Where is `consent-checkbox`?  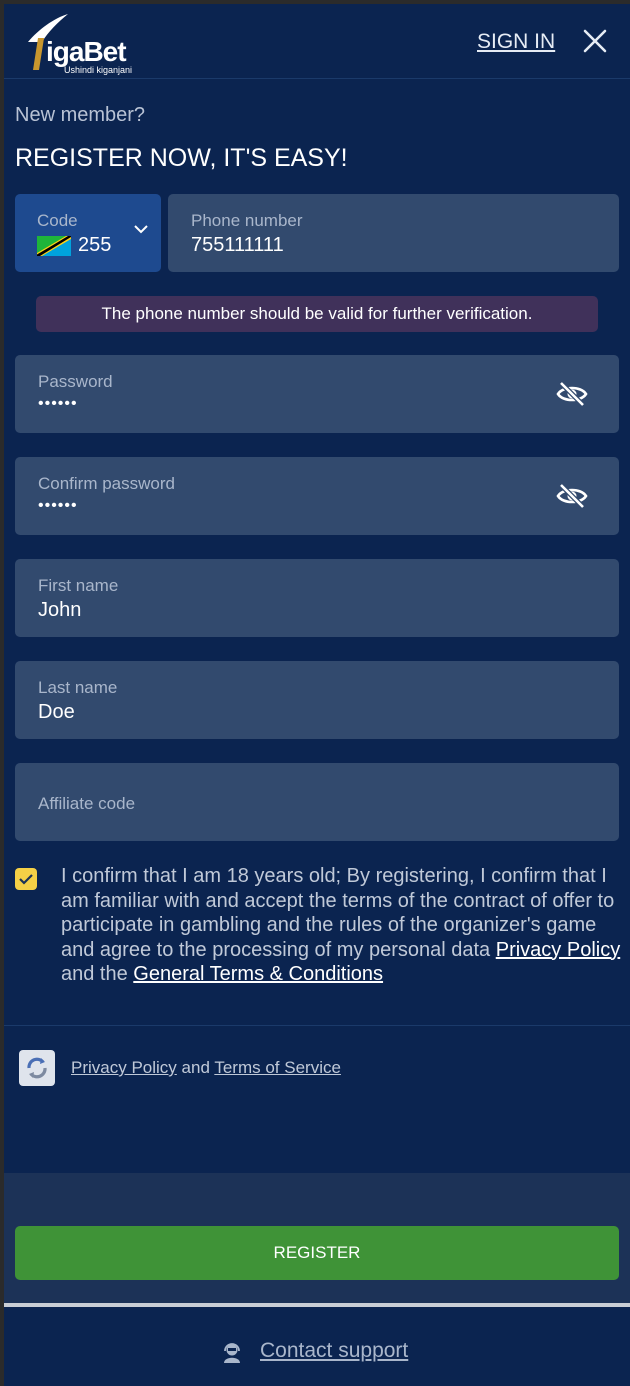
consent-checkbox is located at coordinates (26, 879).